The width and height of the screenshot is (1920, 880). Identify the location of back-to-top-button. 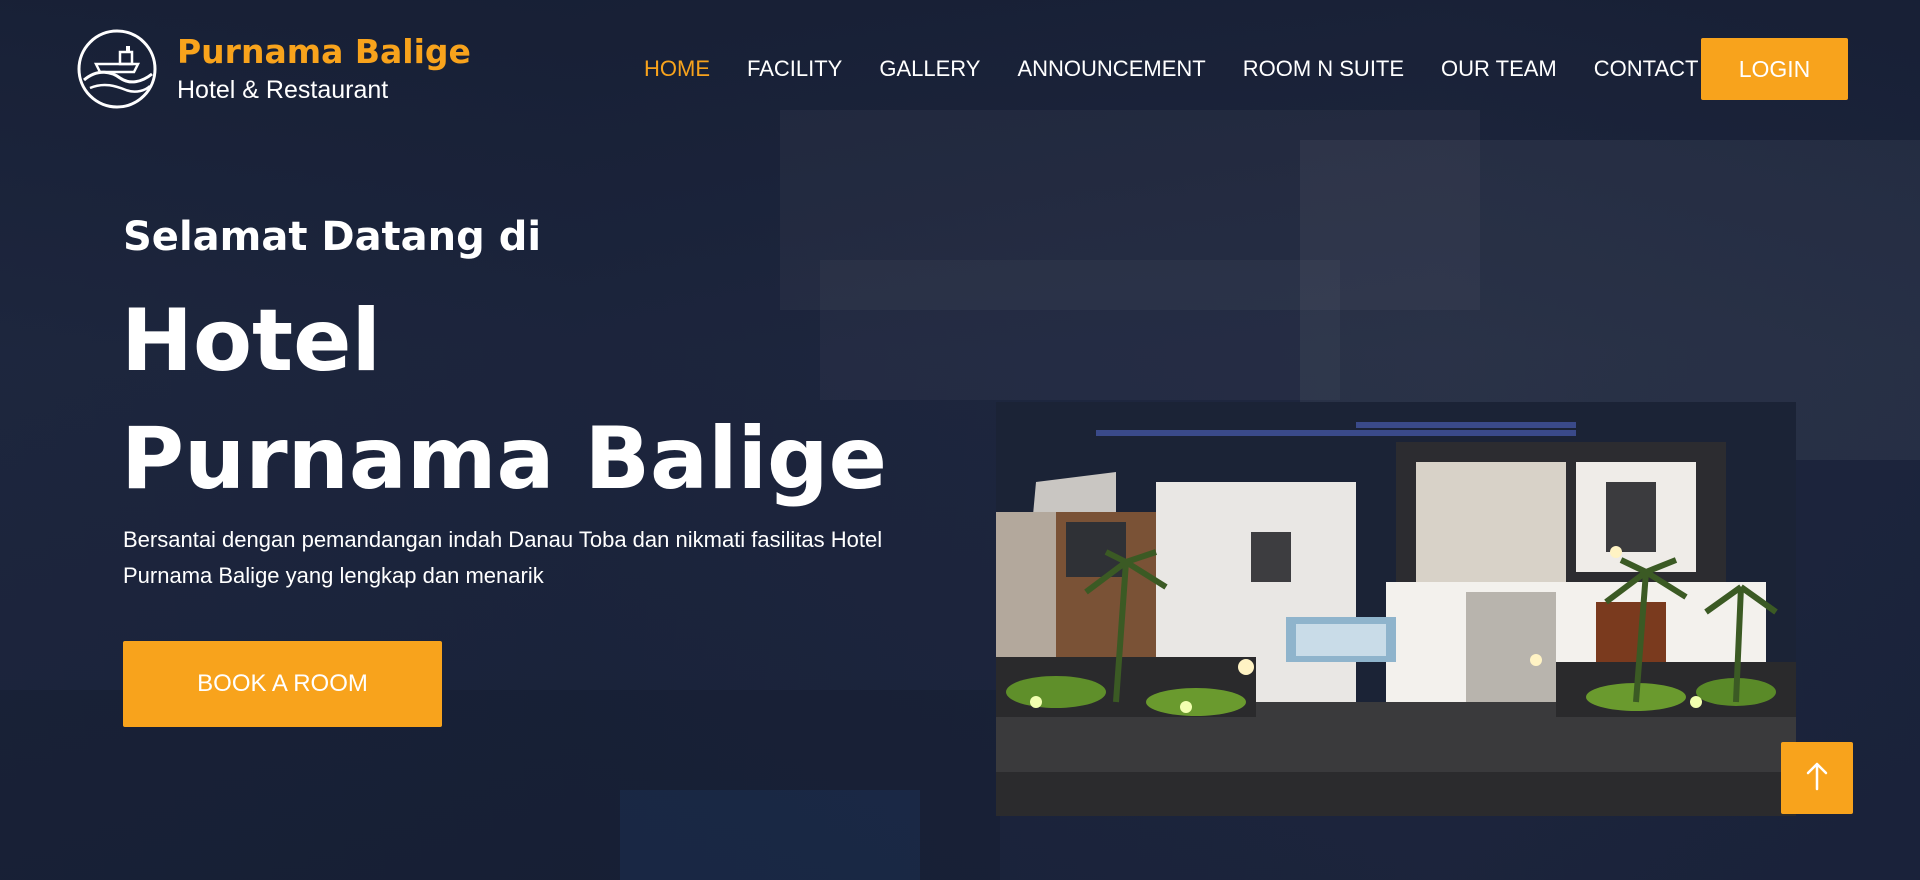
(1817, 778).